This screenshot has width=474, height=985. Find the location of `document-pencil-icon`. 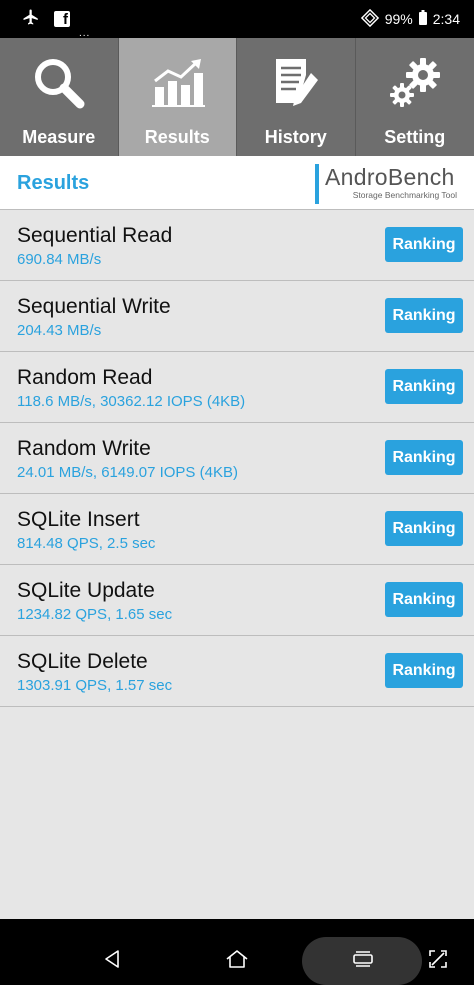

document-pencil-icon is located at coordinates (296, 83).